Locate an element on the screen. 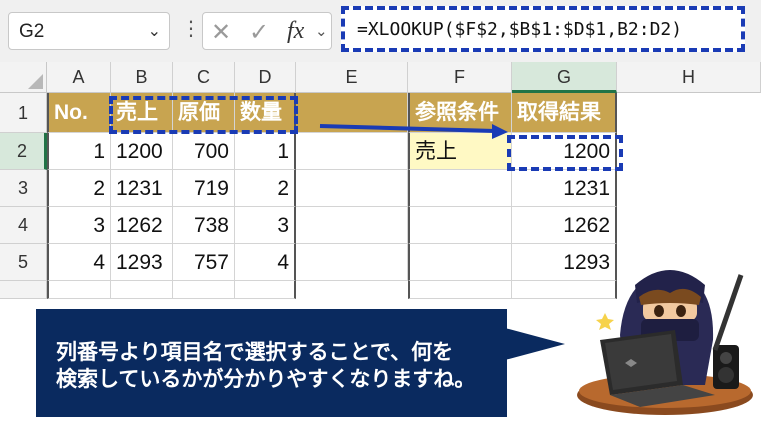 Image resolution: width=761 pixels, height=427 pixels. formula-controls: ✕ ✓ fx ⌄ is located at coordinates (267, 31).